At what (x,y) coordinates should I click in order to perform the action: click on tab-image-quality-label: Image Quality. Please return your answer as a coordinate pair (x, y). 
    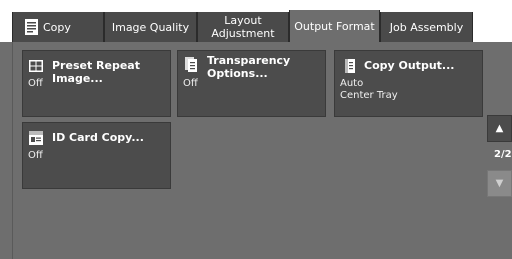
    Looking at the image, I should click on (150, 27).